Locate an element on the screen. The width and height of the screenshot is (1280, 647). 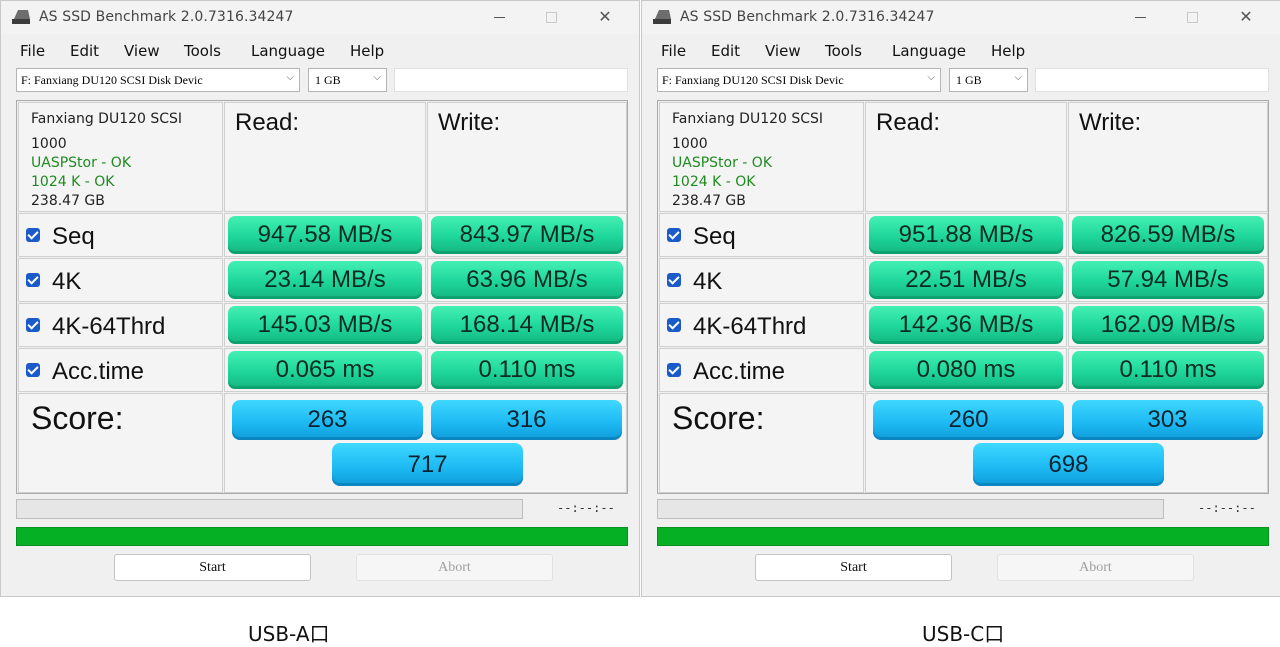
status-field is located at coordinates (1152, 80).